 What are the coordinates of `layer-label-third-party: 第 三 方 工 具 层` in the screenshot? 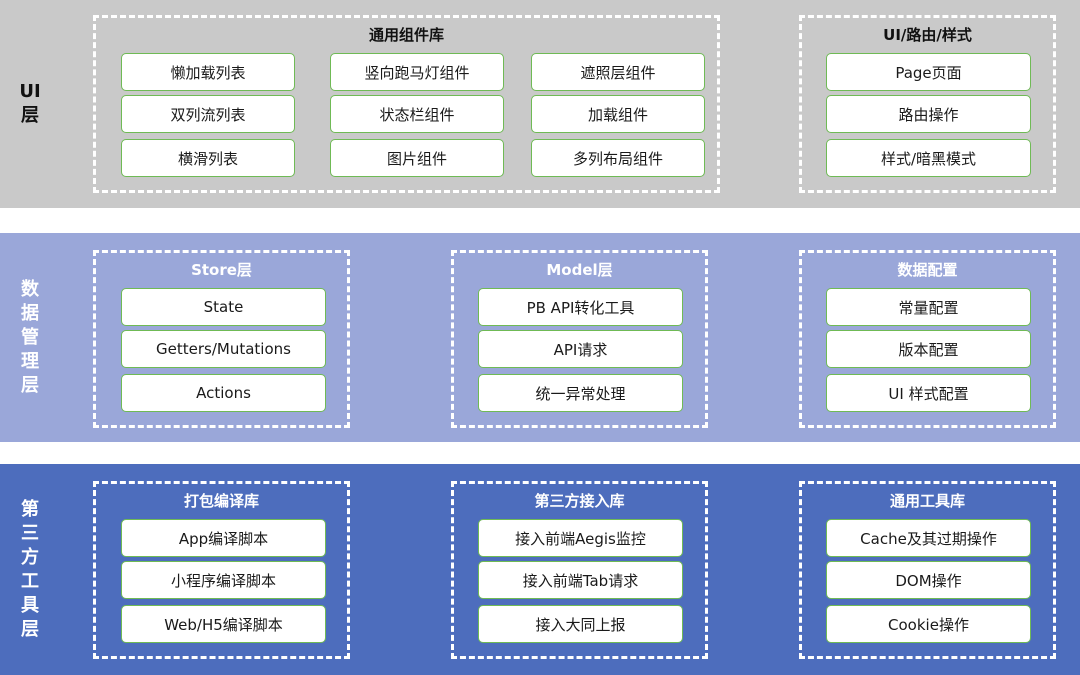 It's located at (30, 569).